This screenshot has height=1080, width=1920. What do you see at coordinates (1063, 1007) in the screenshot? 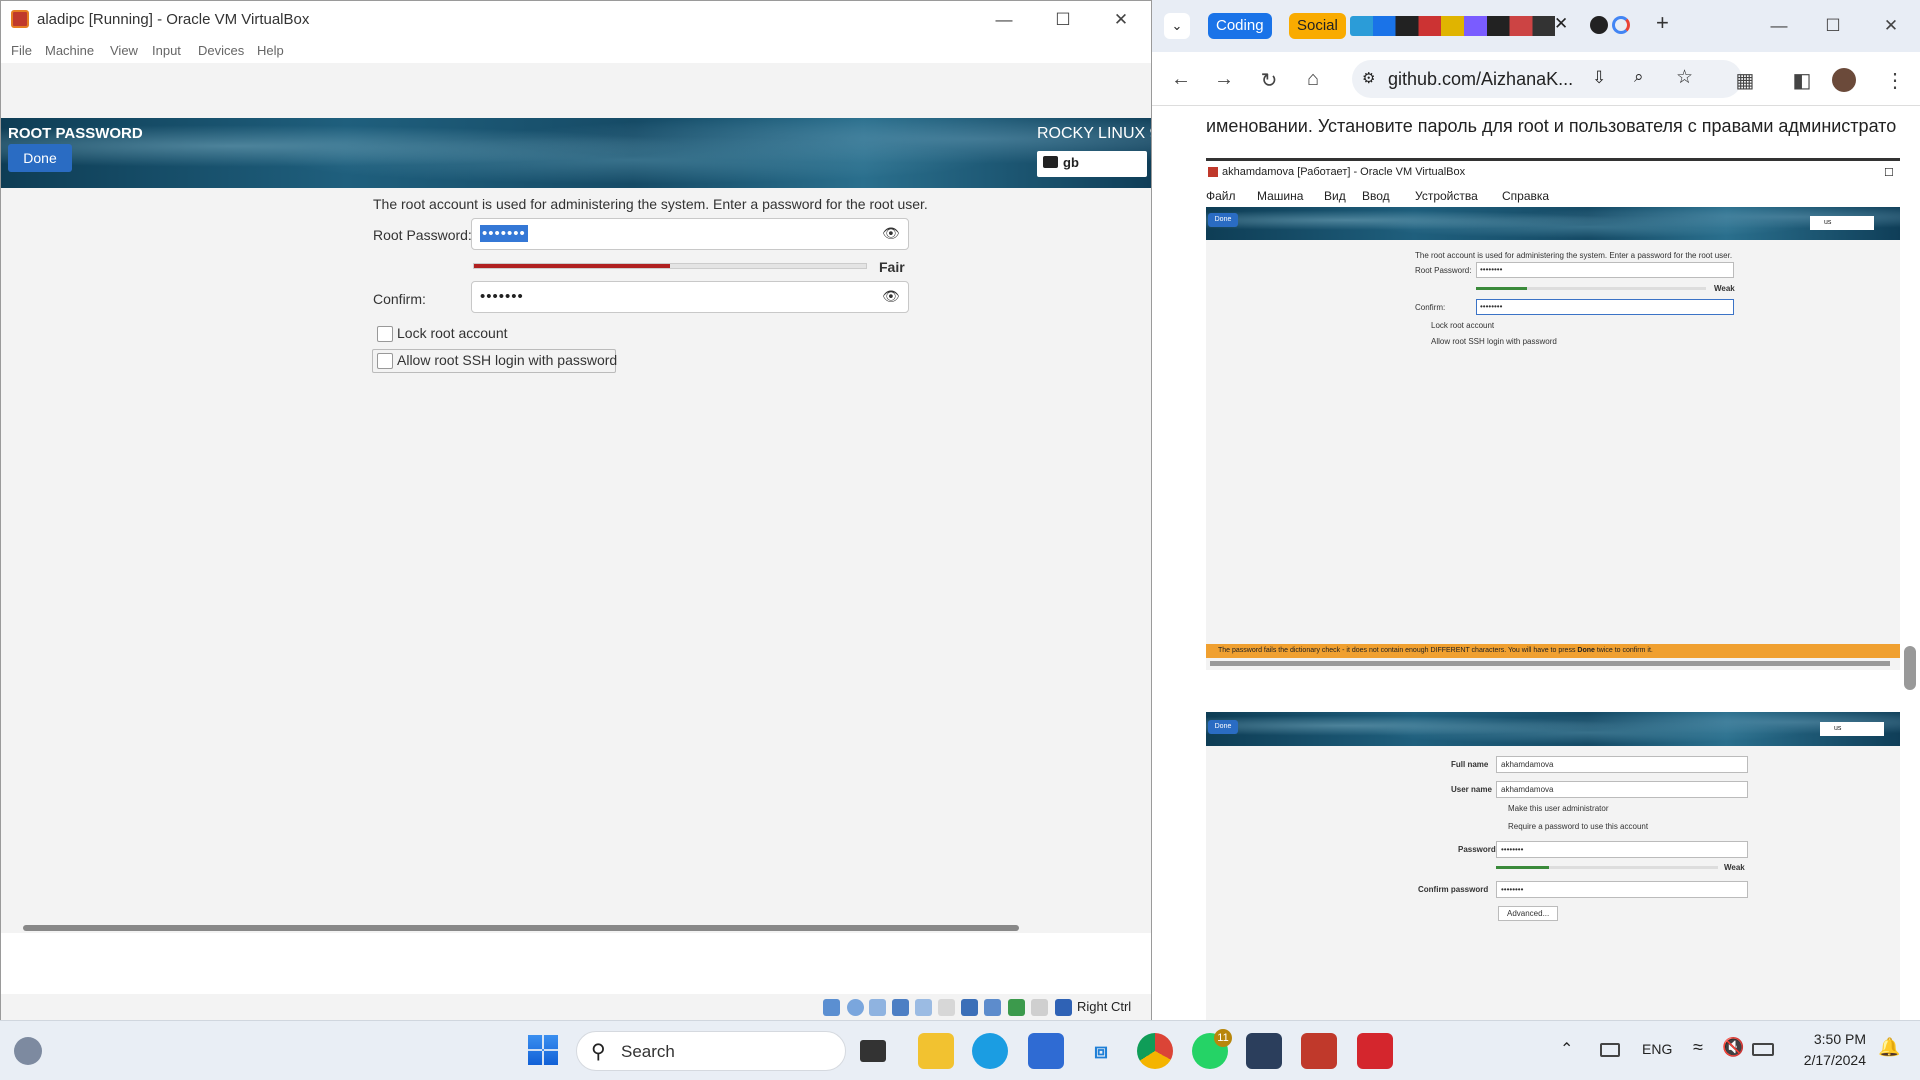
I see `keyboard-capture-icon` at bounding box center [1063, 1007].